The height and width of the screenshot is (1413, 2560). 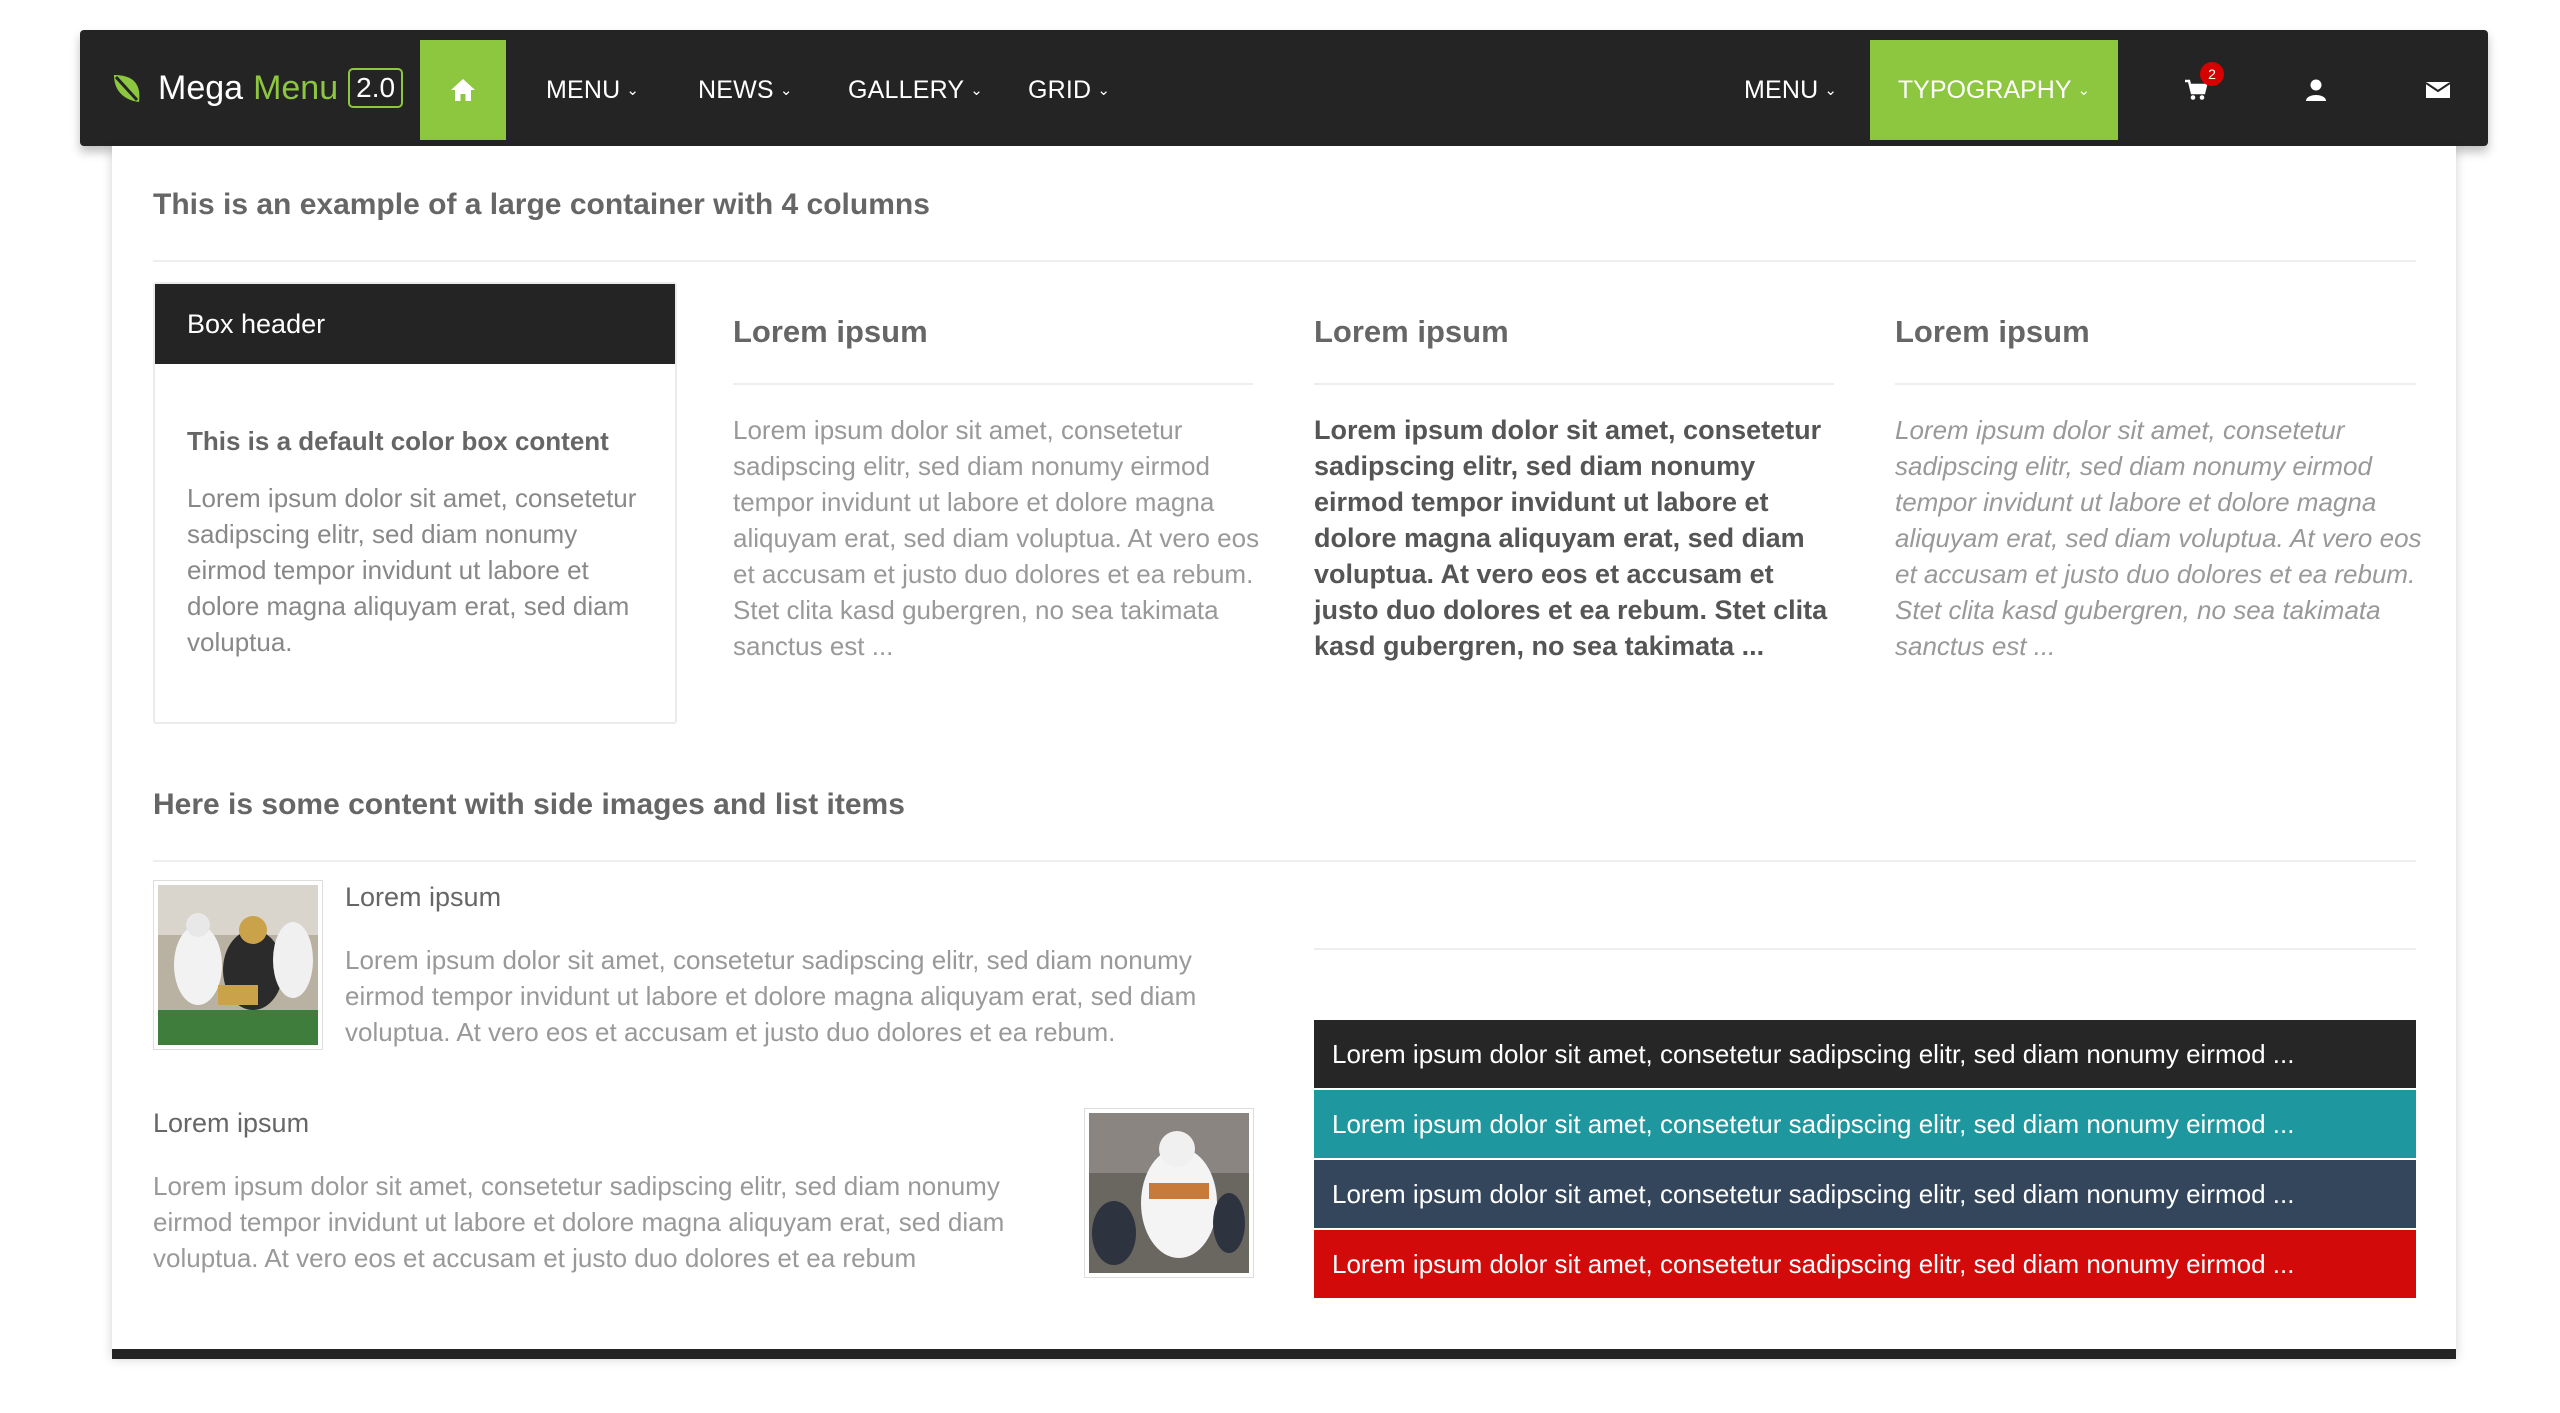 What do you see at coordinates (415, 324) in the screenshot?
I see `box-header: Box header` at bounding box center [415, 324].